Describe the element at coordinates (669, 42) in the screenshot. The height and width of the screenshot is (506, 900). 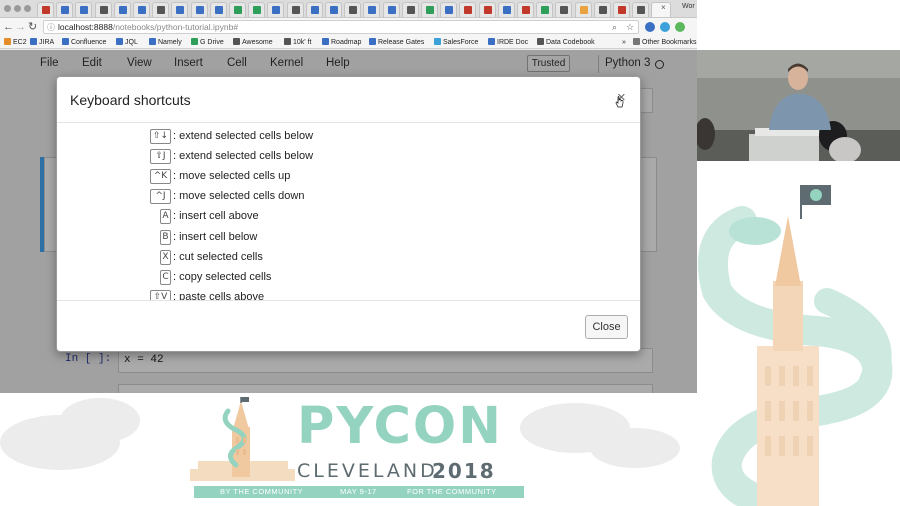
I see `other-bookmarks-label: Other Bookmarks` at that location.